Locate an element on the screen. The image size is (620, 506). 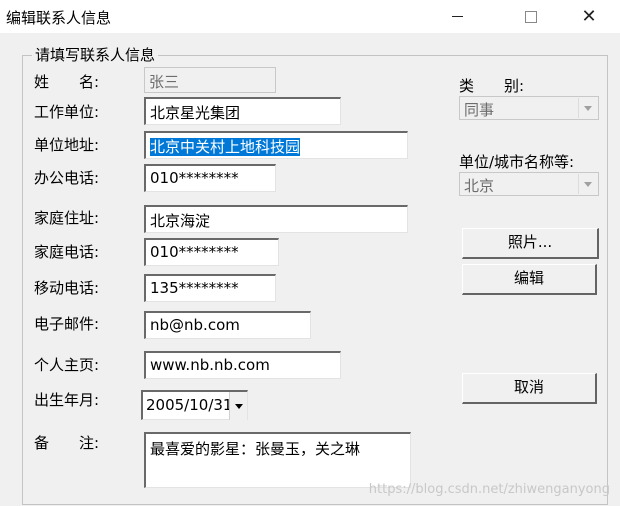
org-city-dropdown-button is located at coordinates (587, 184).